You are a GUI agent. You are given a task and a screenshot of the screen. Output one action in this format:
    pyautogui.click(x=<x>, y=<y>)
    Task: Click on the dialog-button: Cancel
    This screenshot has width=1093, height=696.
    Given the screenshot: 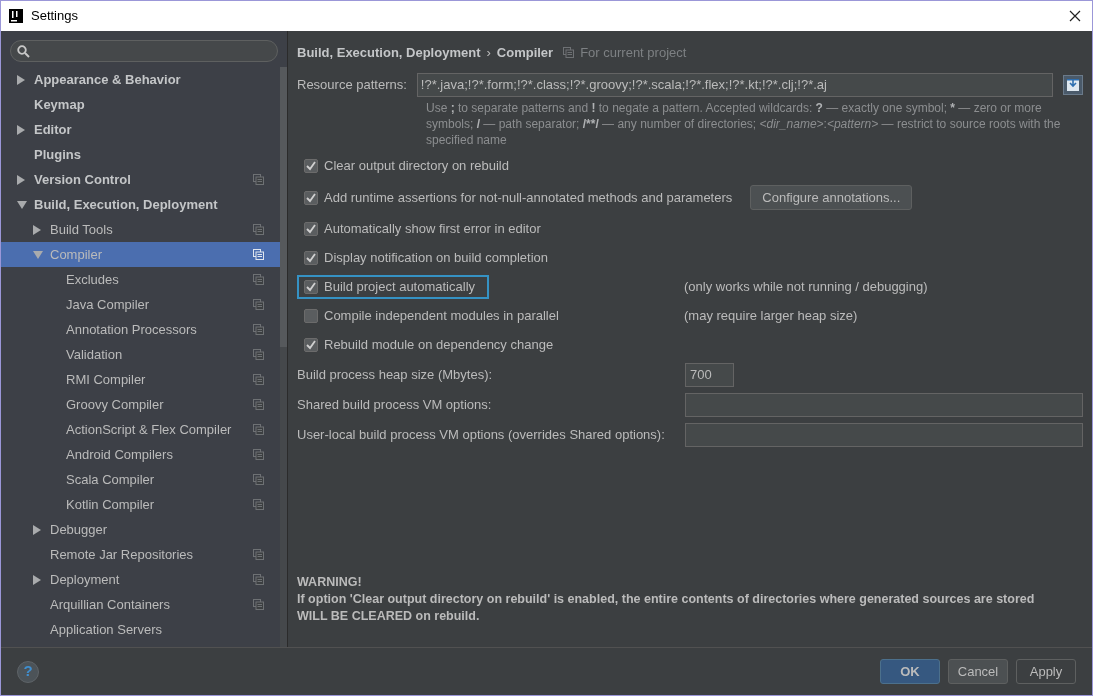 What is the action you would take?
    pyautogui.click(x=978, y=671)
    